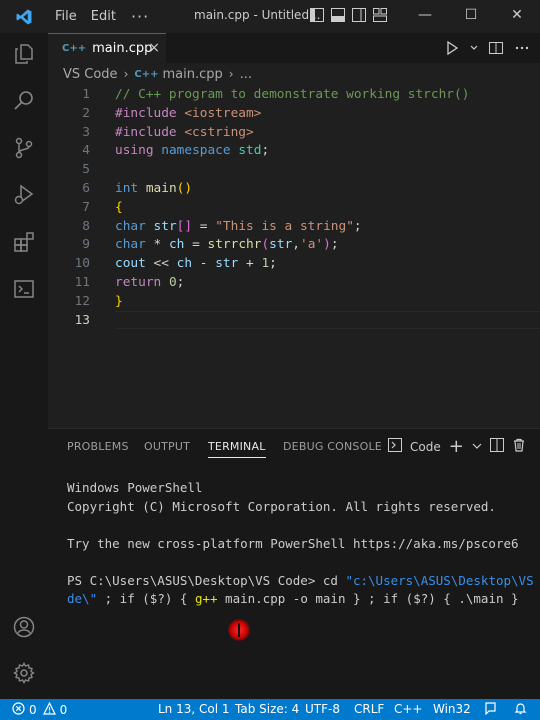  I want to click on tab-output: OUTPUT, so click(167, 446).